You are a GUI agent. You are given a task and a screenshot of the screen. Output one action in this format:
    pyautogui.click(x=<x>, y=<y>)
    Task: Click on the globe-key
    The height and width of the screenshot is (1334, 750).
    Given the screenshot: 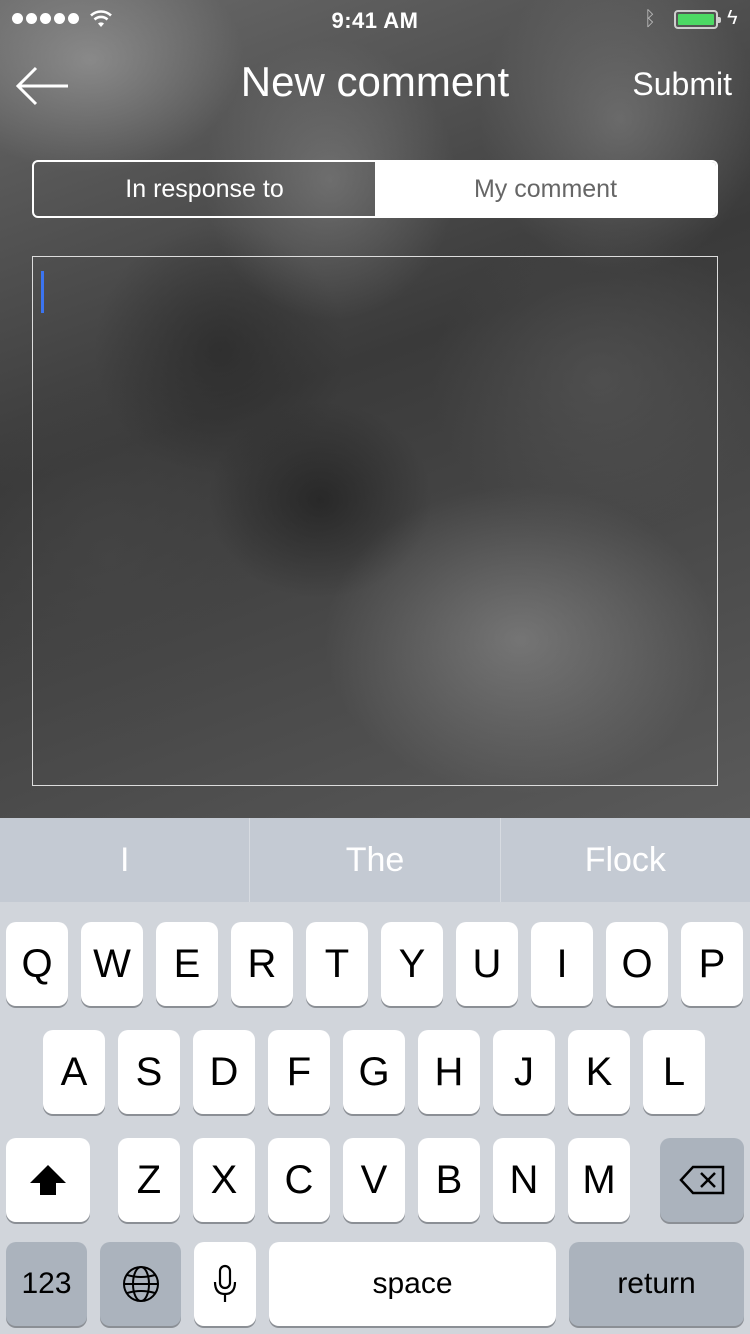 What is the action you would take?
    pyautogui.click(x=140, y=1284)
    